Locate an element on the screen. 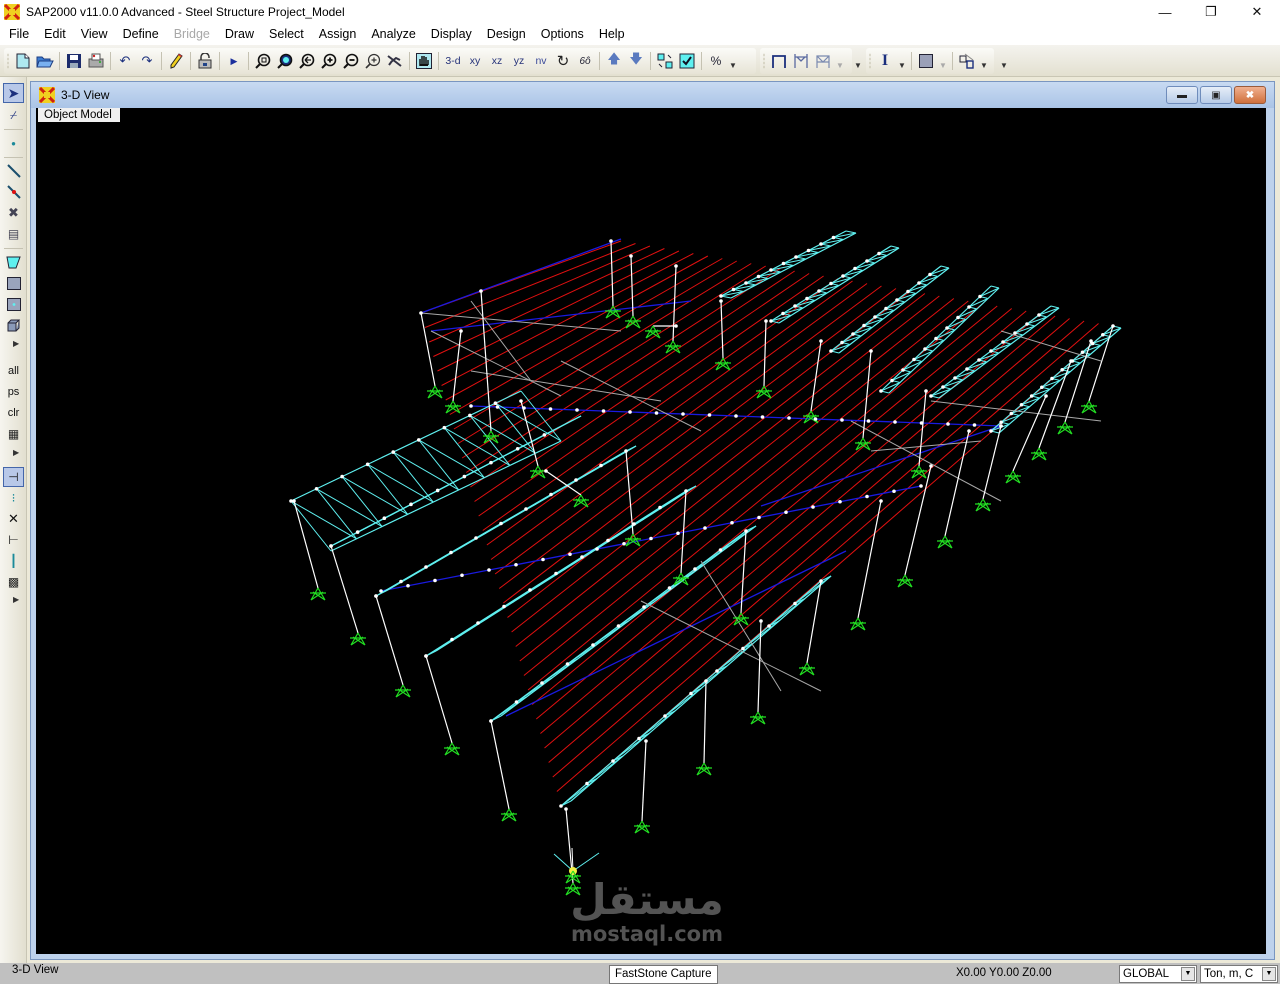 Image resolution: width=1280 pixels, height=984 pixels. column is located at coordinates (918, 520).